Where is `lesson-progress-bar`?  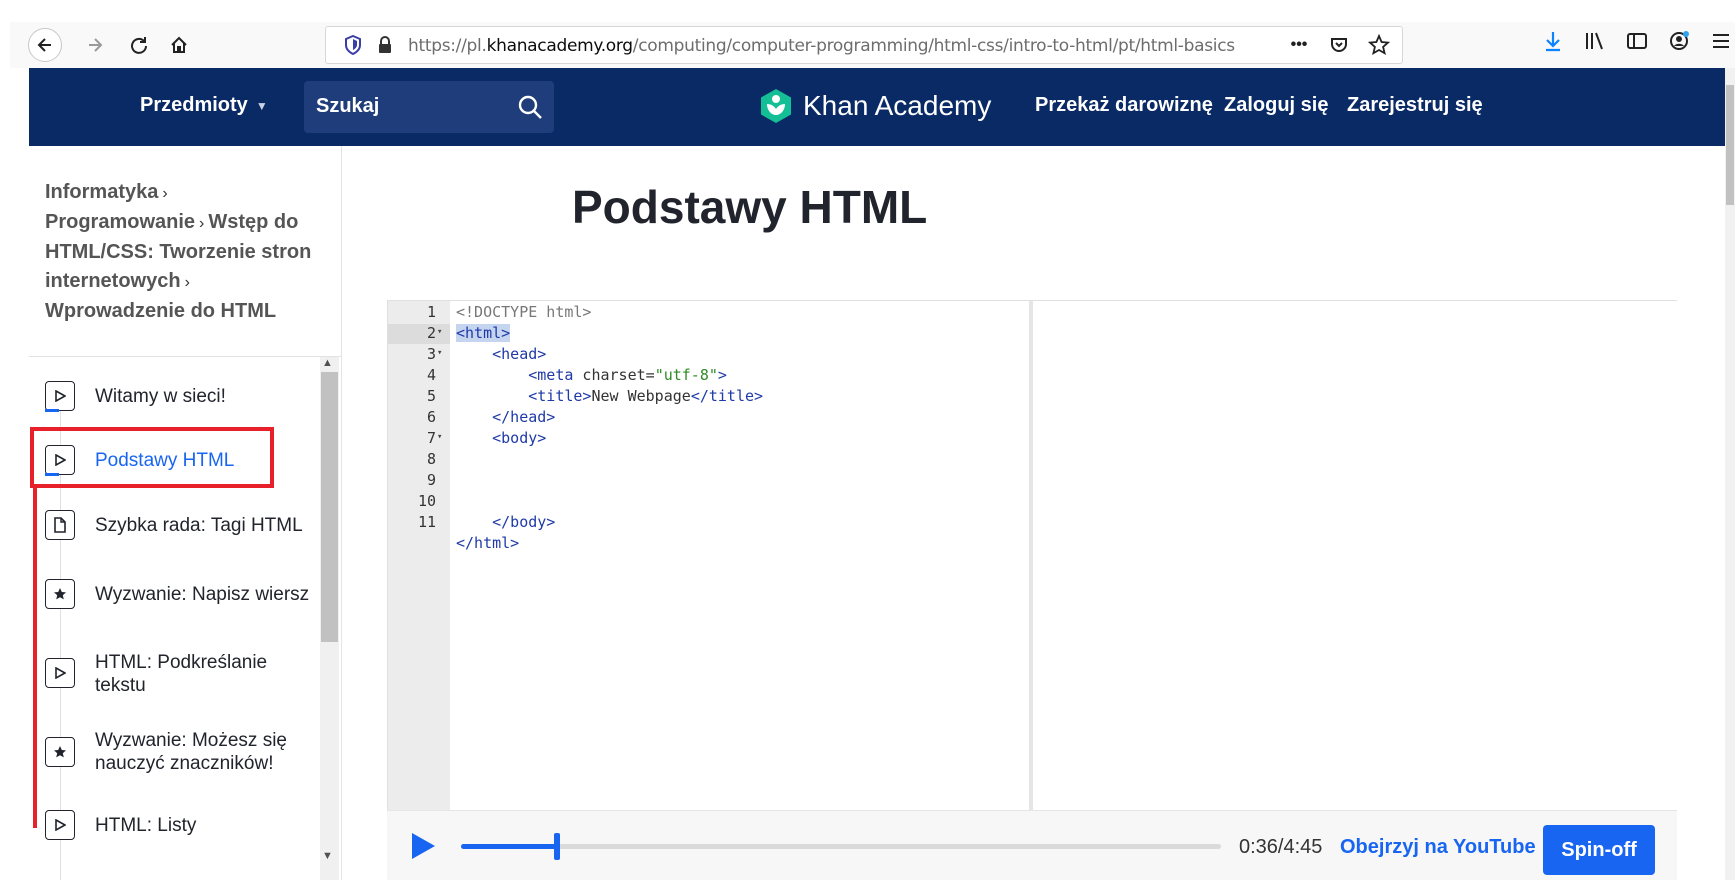 lesson-progress-bar is located at coordinates (52, 410).